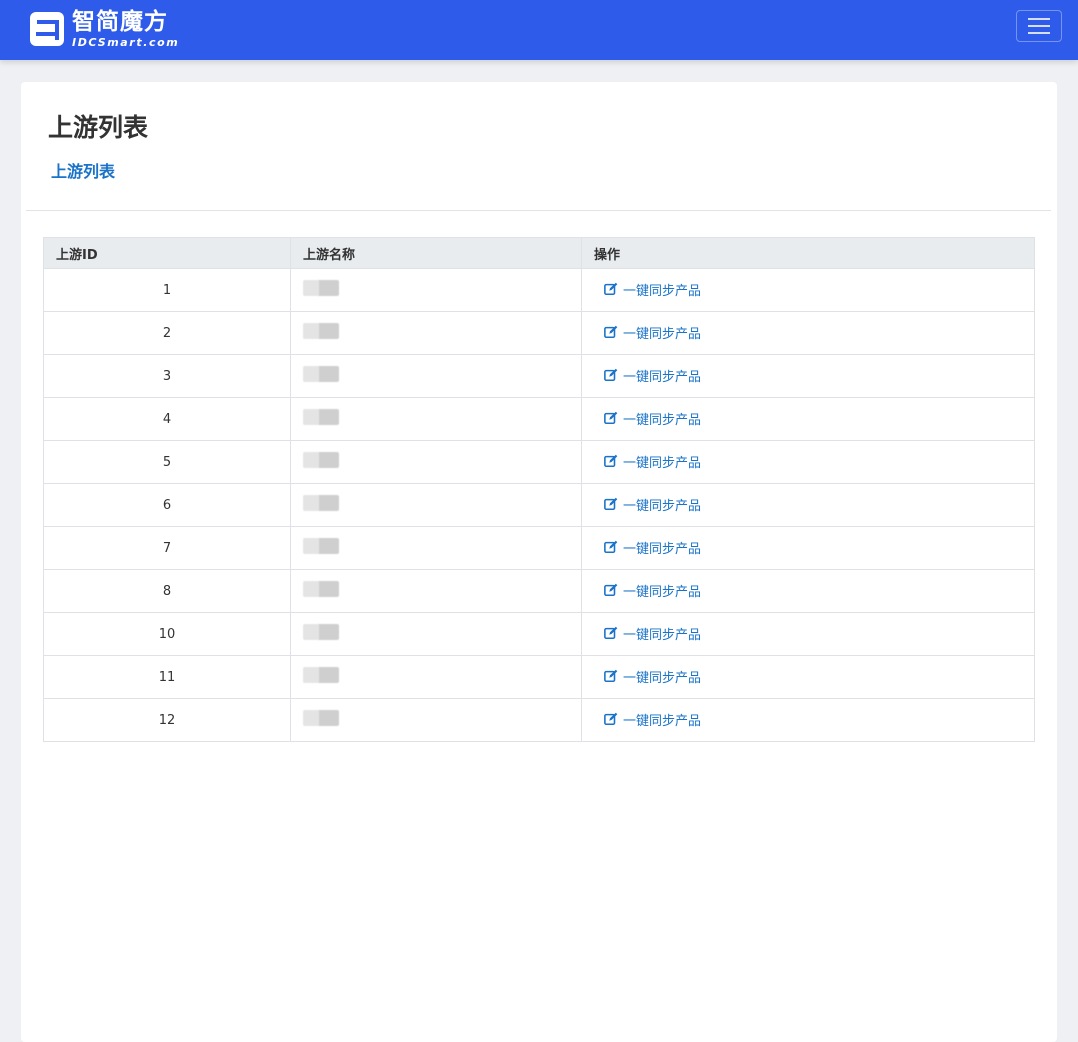  I want to click on table-row: 12 一键同步产品, so click(539, 720).